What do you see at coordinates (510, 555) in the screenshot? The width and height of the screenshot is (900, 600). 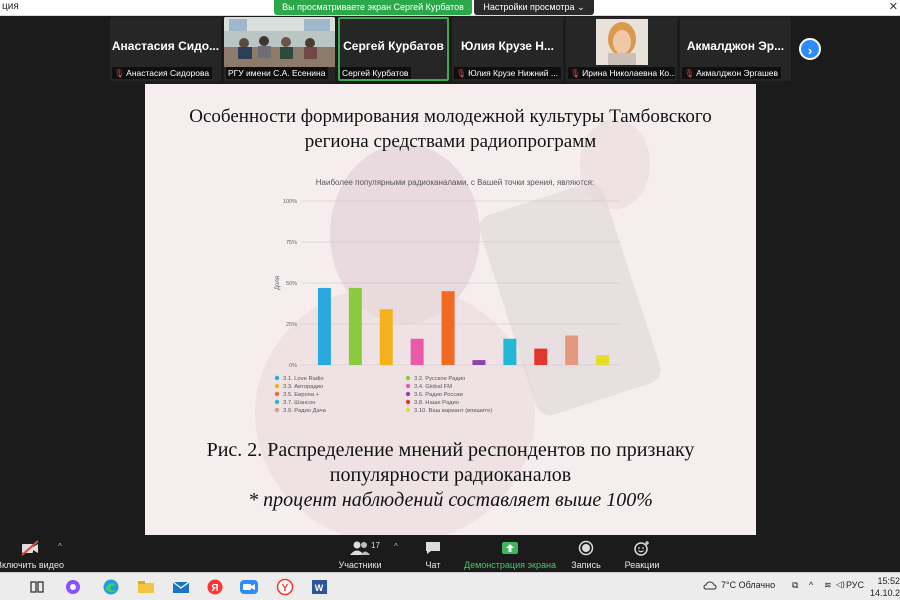 I see `share-screen-button: Демонстрация экрана` at bounding box center [510, 555].